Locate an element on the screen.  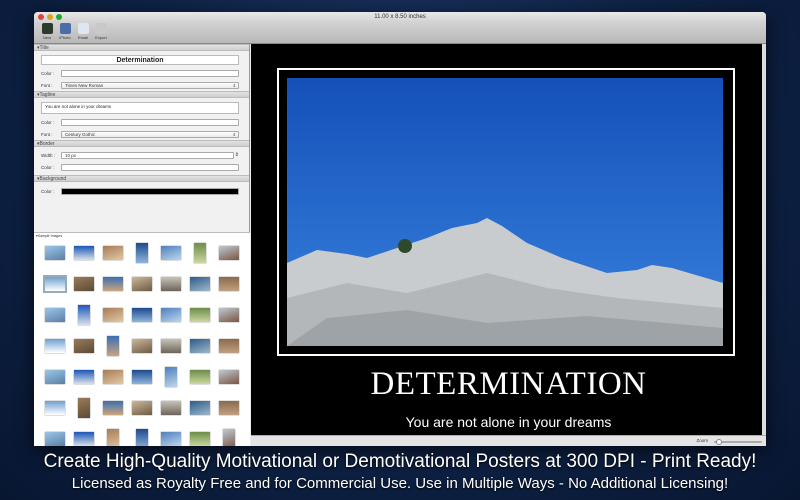
border-width-label: Width : is located at coordinates (48, 155).